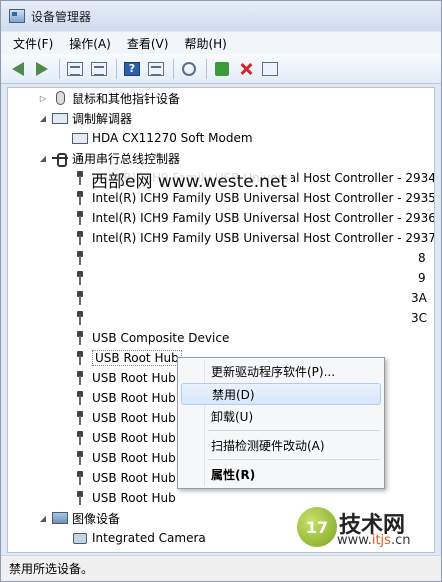 The image size is (442, 582). I want to click on tree-device-camera: Integrated Camera, so click(139, 538).